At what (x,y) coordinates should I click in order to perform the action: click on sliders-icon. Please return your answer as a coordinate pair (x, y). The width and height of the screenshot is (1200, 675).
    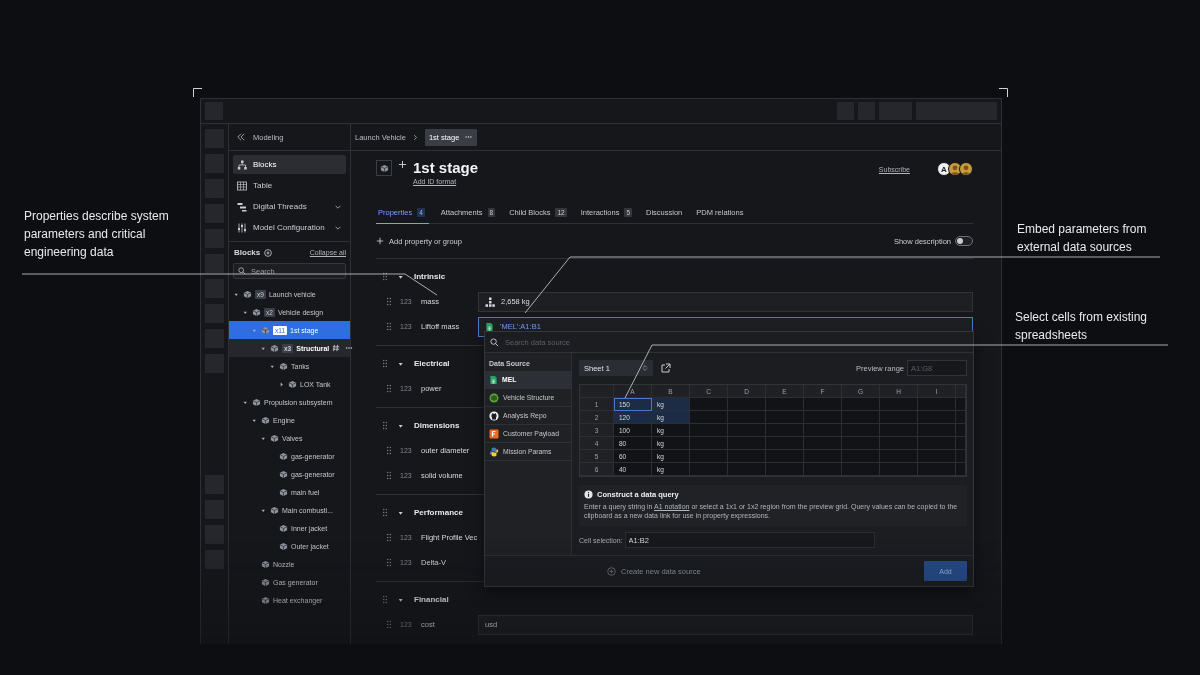
    Looking at the image, I should click on (242, 227).